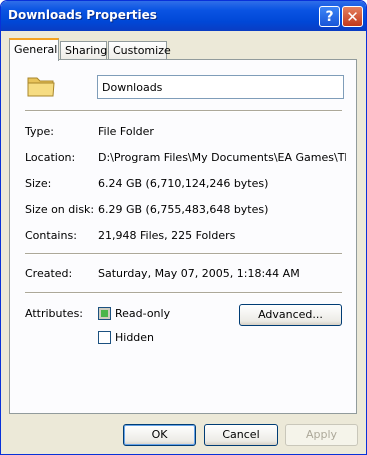  I want to click on type-label: Type:, so click(39, 131).